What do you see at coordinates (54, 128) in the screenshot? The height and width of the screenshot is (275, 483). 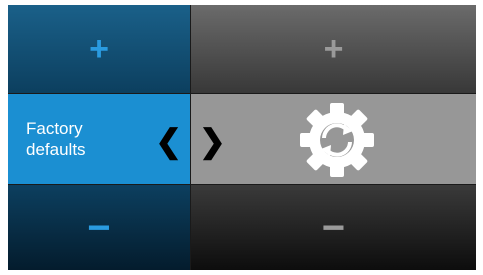 I see `setting-label-line1: Factory` at bounding box center [54, 128].